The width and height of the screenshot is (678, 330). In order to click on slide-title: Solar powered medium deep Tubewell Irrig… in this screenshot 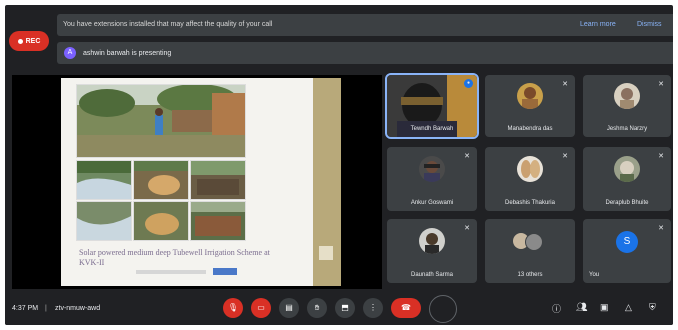, I will do `click(174, 257)`.